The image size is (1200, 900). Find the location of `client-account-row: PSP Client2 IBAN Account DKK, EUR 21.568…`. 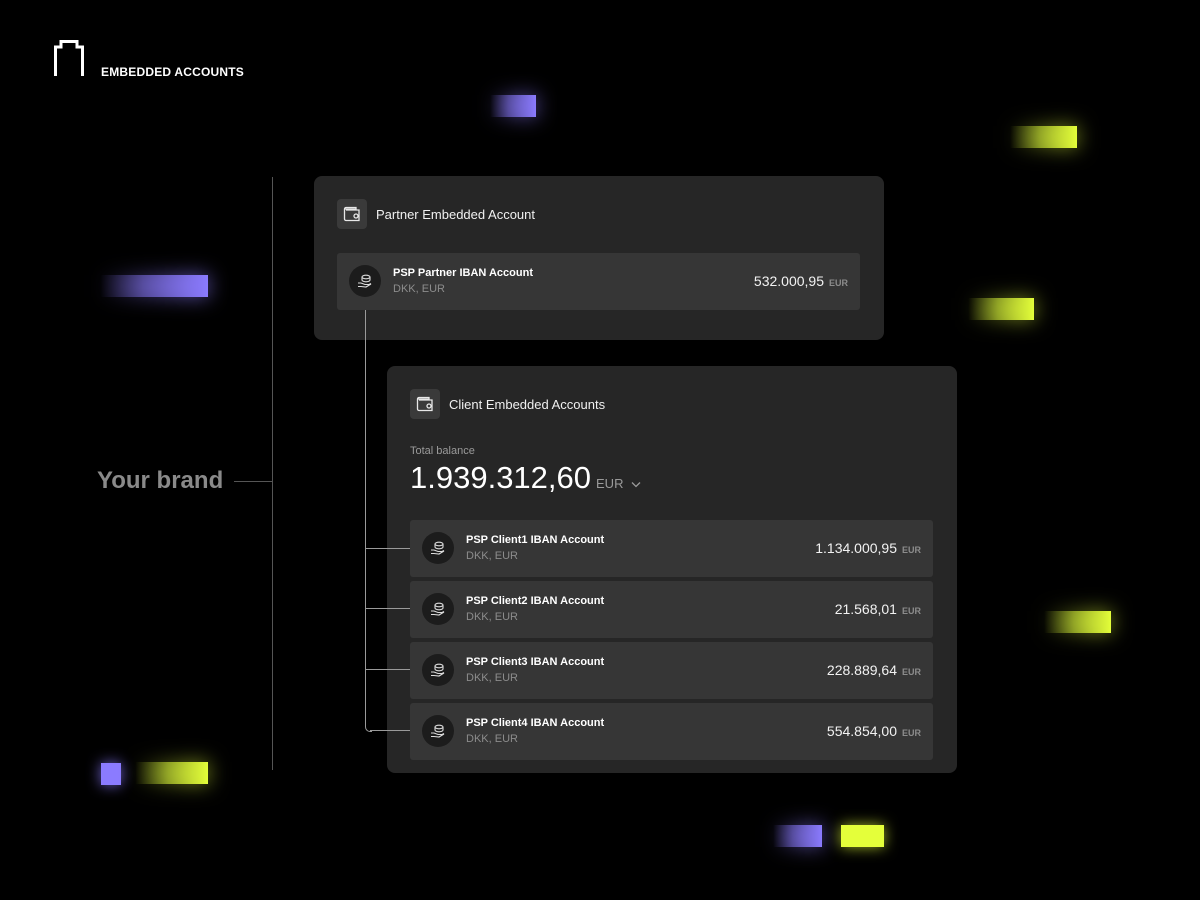

client-account-row: PSP Client2 IBAN Account DKK, EUR 21.568… is located at coordinates (671, 609).